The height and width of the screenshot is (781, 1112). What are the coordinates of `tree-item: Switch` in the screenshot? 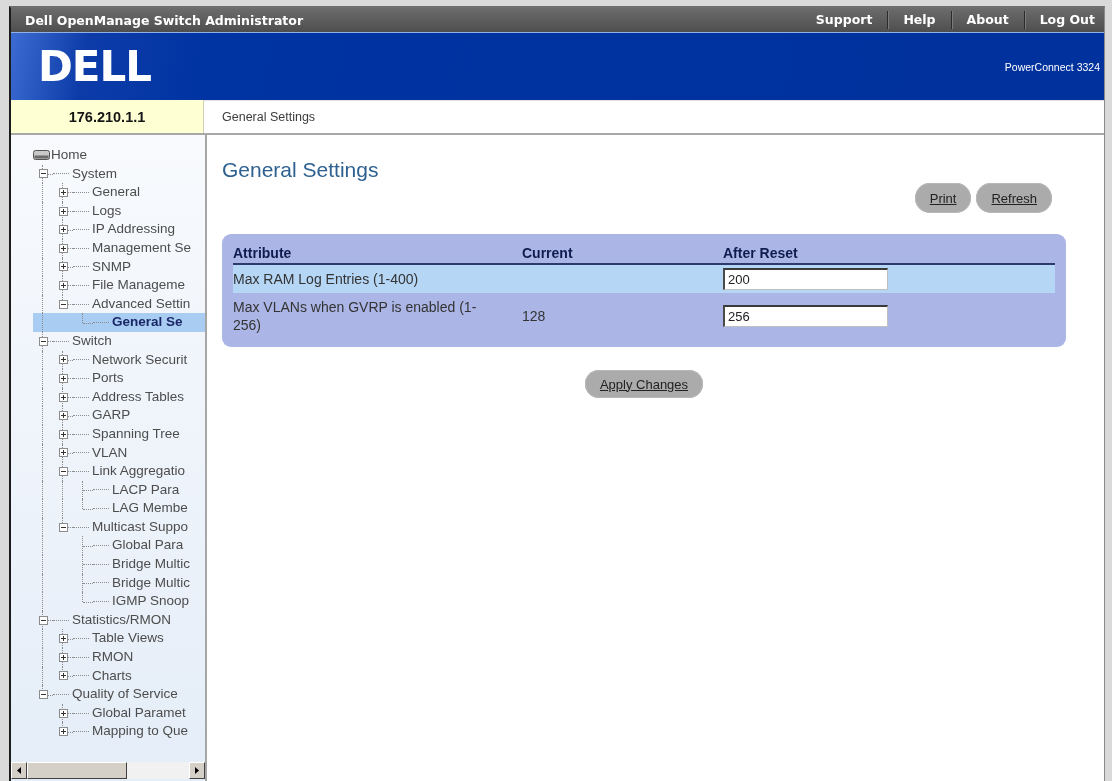 It's located at (92, 341).